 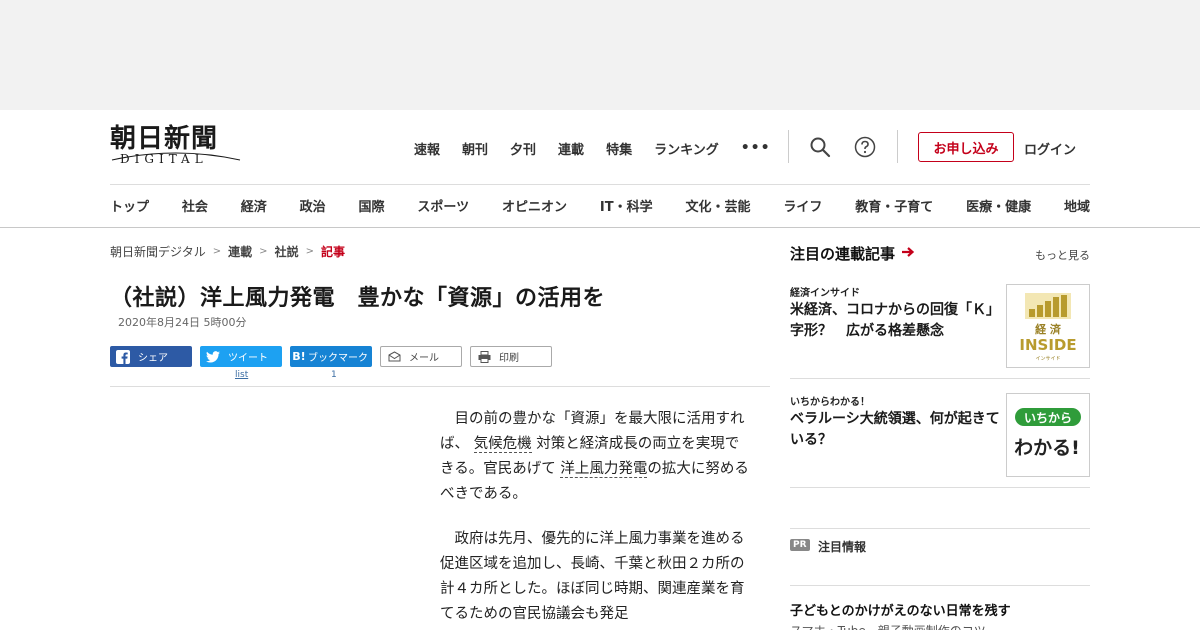 What do you see at coordinates (424, 358) in the screenshot?
I see `mail-share-label: メール` at bounding box center [424, 358].